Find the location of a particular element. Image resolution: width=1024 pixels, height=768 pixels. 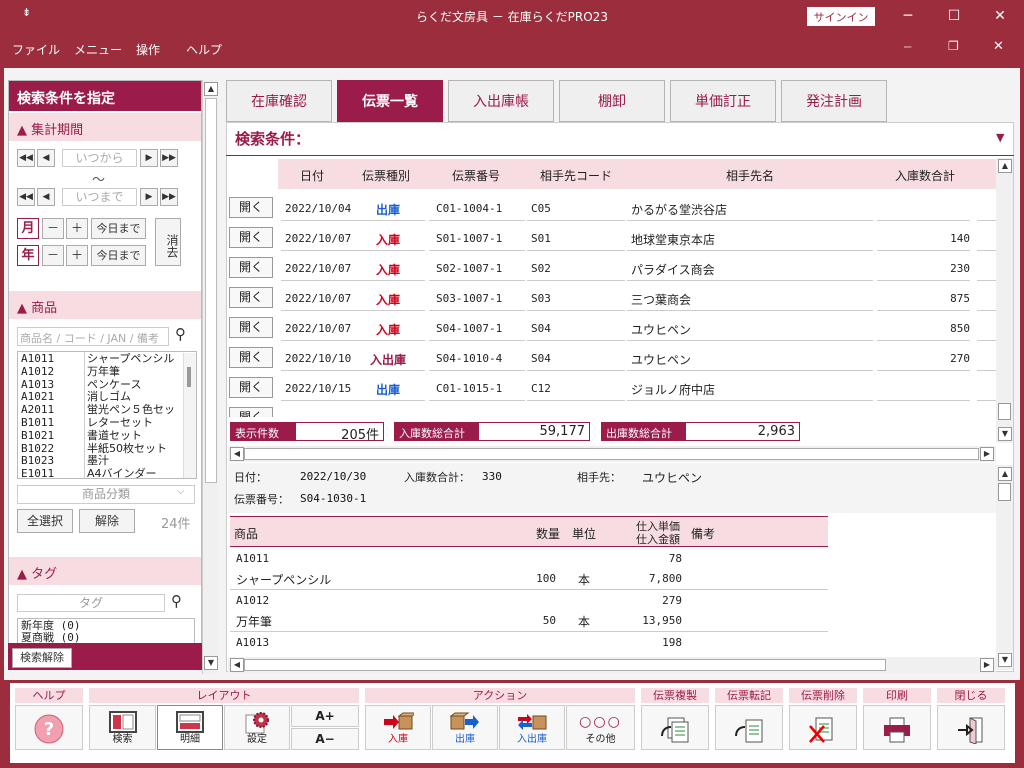

product-list-item: B1022 半紙50枚セット is located at coordinates (100, 448).